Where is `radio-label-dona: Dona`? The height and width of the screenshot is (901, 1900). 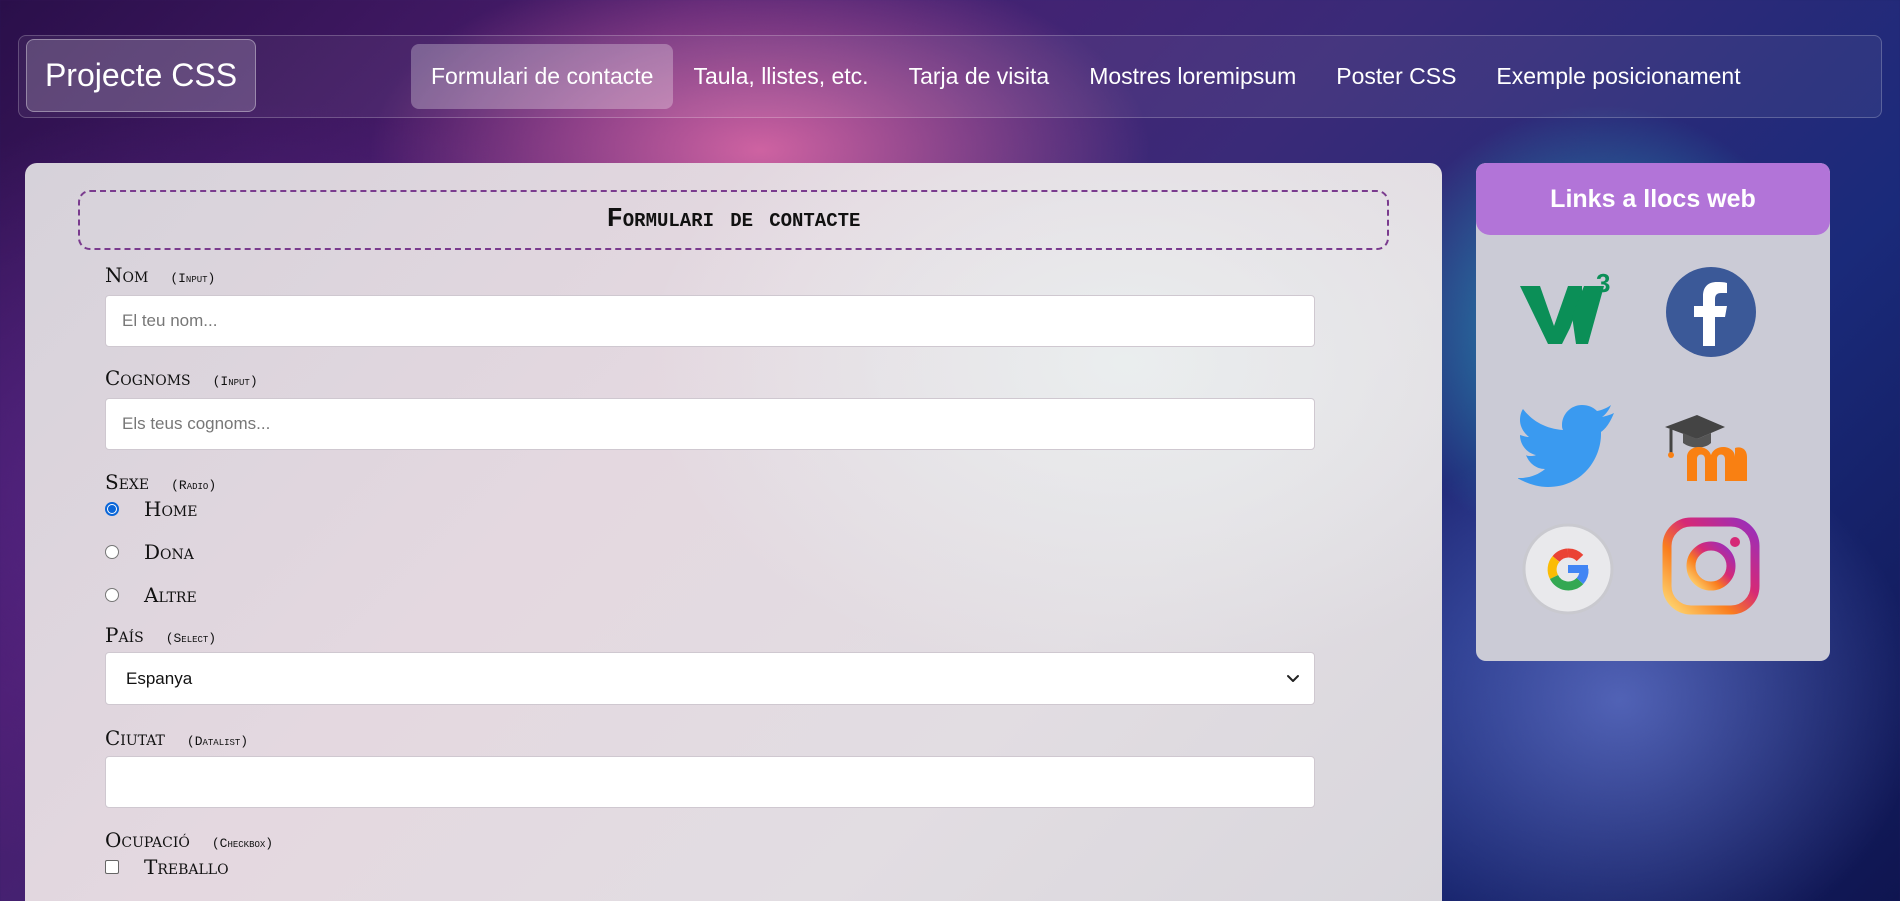 radio-label-dona: Dona is located at coordinates (169, 552).